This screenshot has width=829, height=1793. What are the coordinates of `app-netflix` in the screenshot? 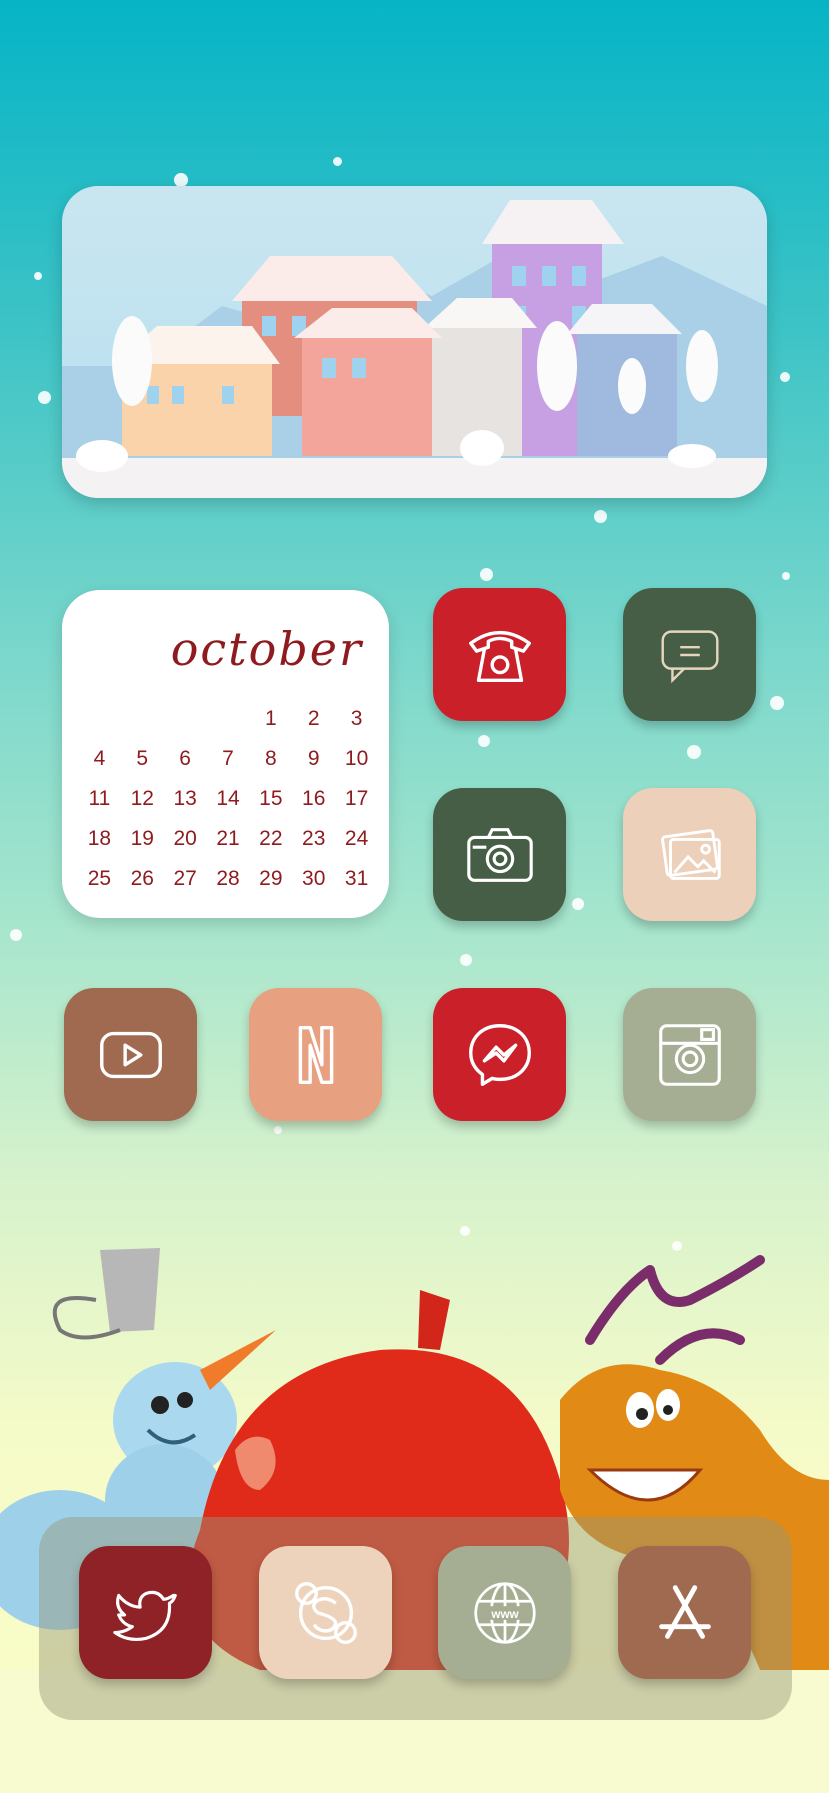 It's located at (315, 1054).